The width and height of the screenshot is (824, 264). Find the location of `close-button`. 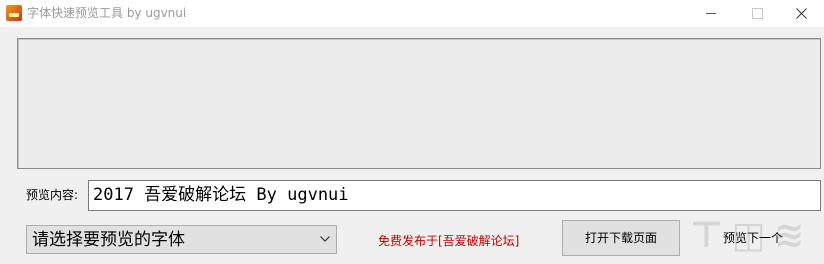

close-button is located at coordinates (801, 13).